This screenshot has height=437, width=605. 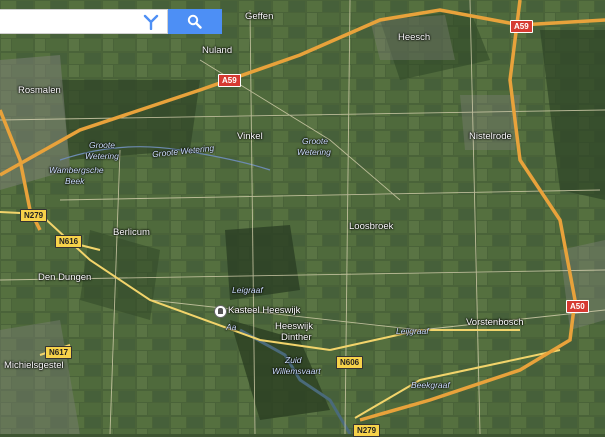 I want to click on place-label-heeswijk: Heeswijk, so click(x=294, y=326).